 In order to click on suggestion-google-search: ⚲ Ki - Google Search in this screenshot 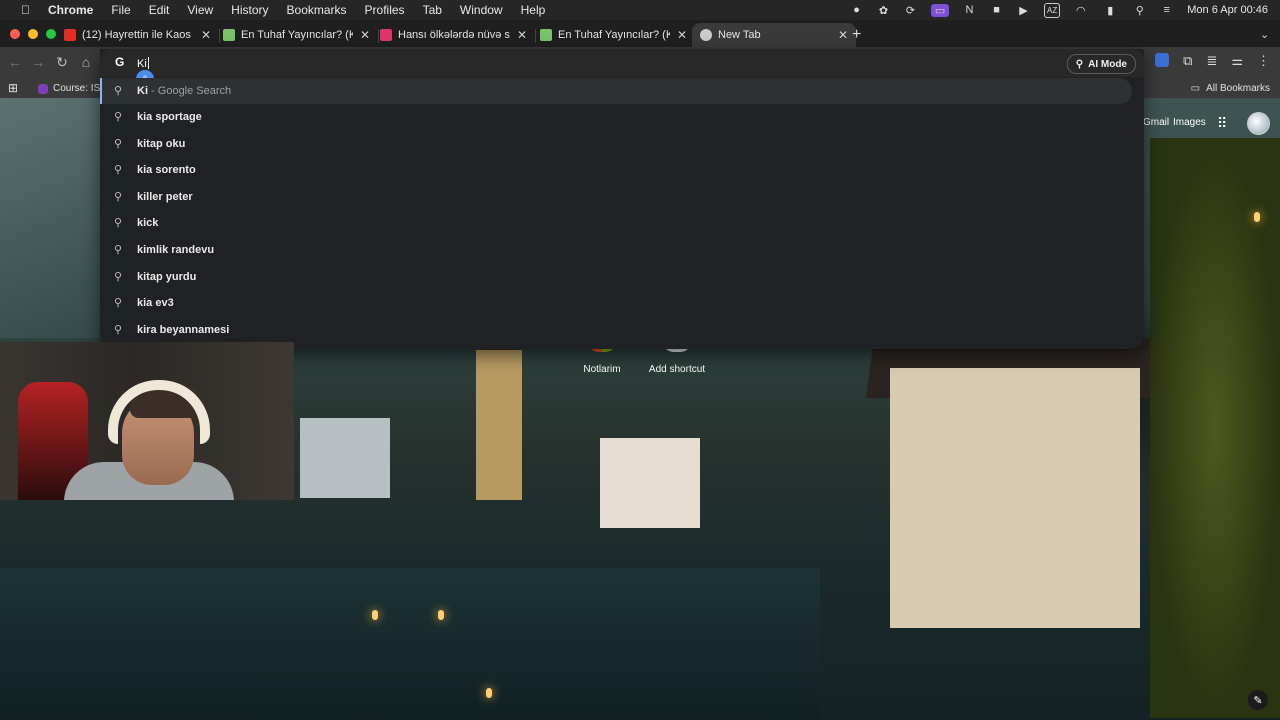, I will do `click(616, 91)`.